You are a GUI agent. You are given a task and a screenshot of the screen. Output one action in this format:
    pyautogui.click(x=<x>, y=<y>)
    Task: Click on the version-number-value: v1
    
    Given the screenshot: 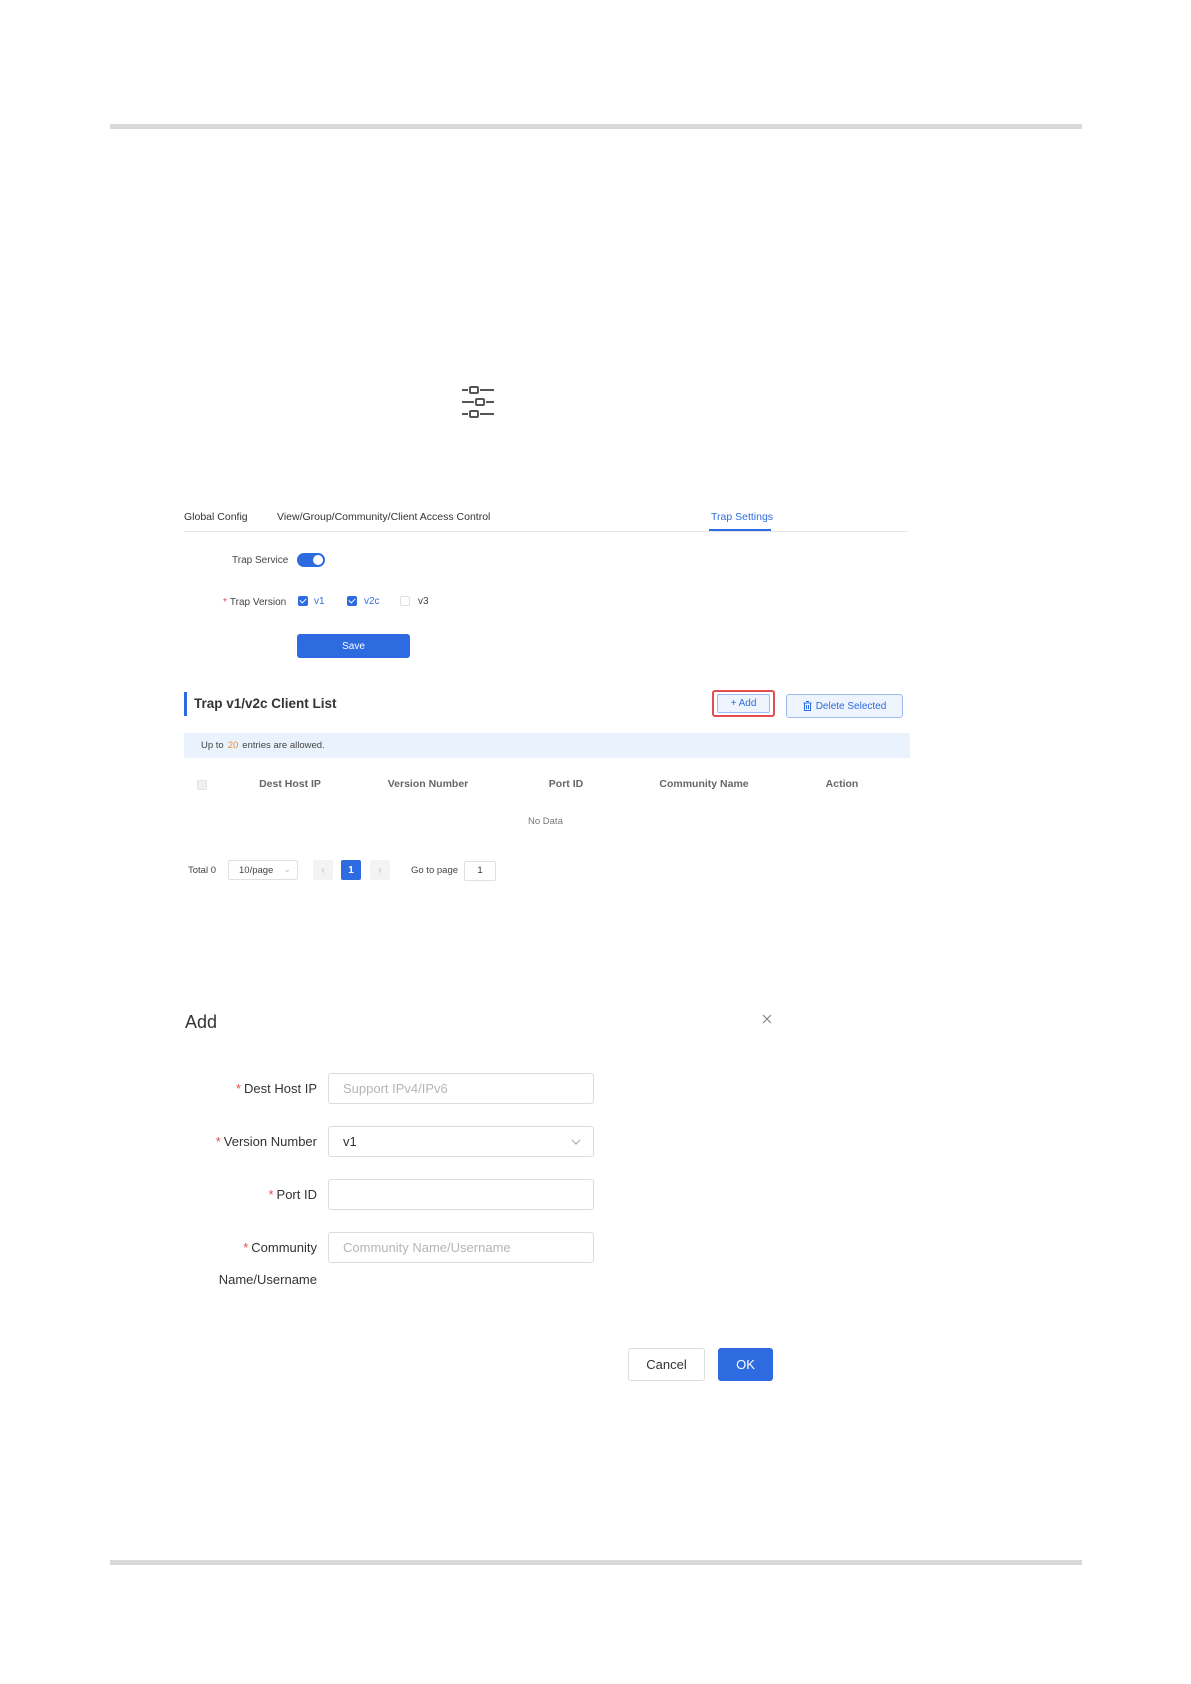 What is the action you would take?
    pyautogui.click(x=350, y=1141)
    